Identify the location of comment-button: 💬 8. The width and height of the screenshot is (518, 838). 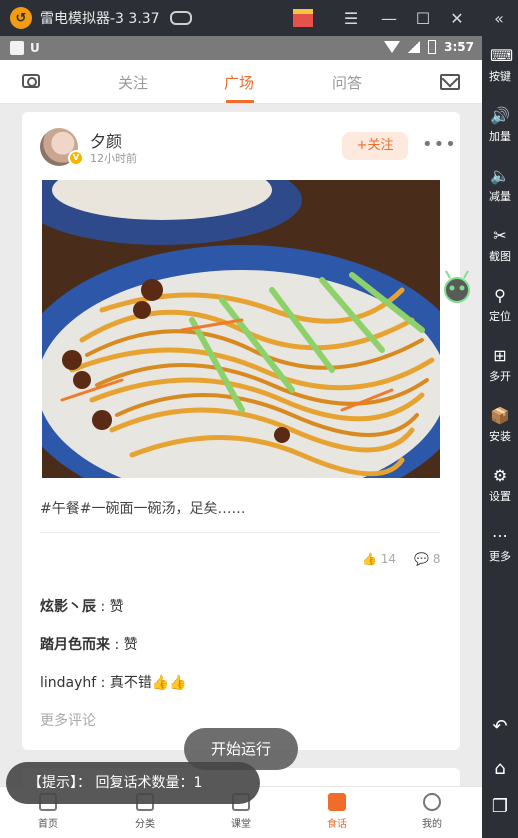
(427, 559).